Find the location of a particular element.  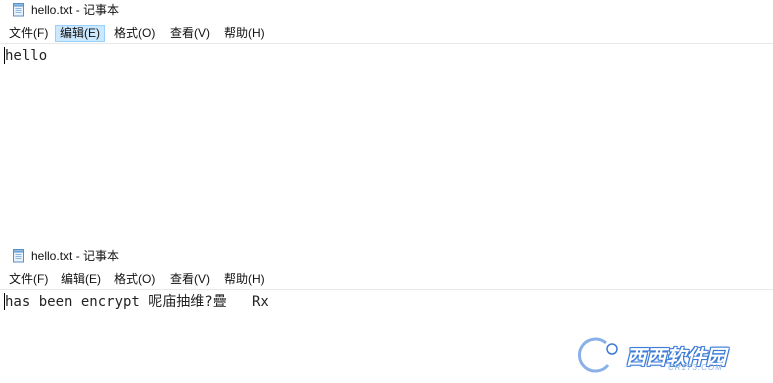

editor-content: hello is located at coordinates (26, 56).